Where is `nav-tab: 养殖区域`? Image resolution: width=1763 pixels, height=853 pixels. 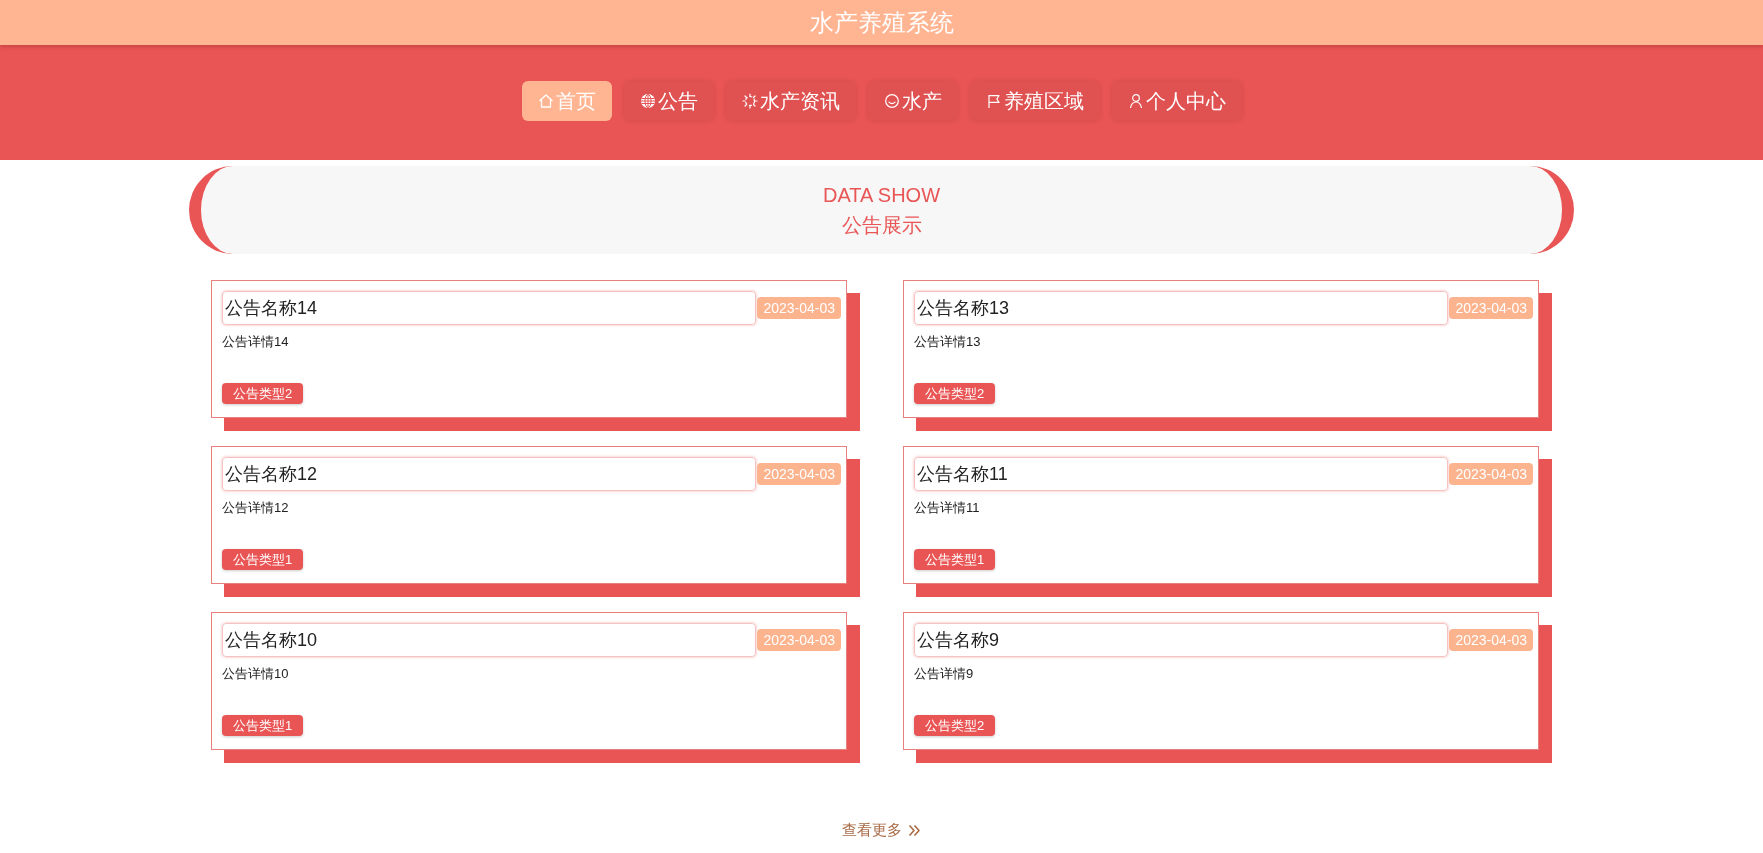 nav-tab: 养殖区域 is located at coordinates (1034, 101).